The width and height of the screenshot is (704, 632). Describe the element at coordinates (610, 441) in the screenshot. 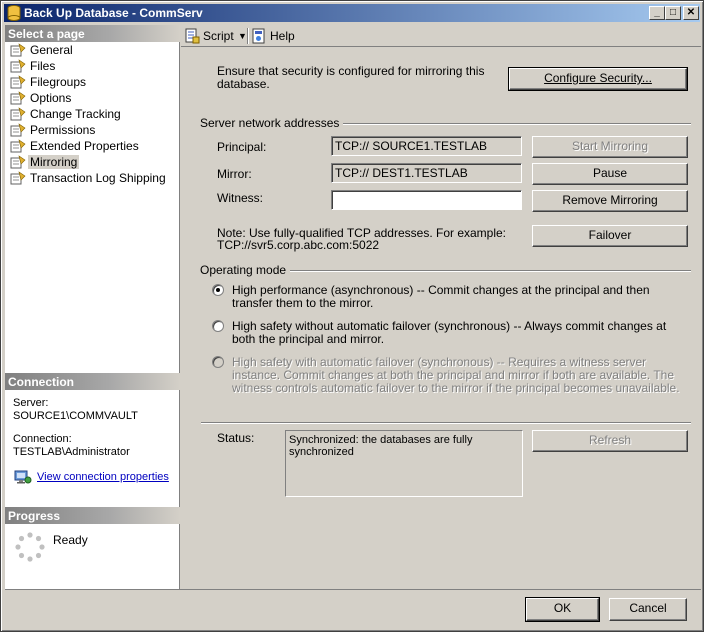

I see `refresh-button: Refresh` at that location.